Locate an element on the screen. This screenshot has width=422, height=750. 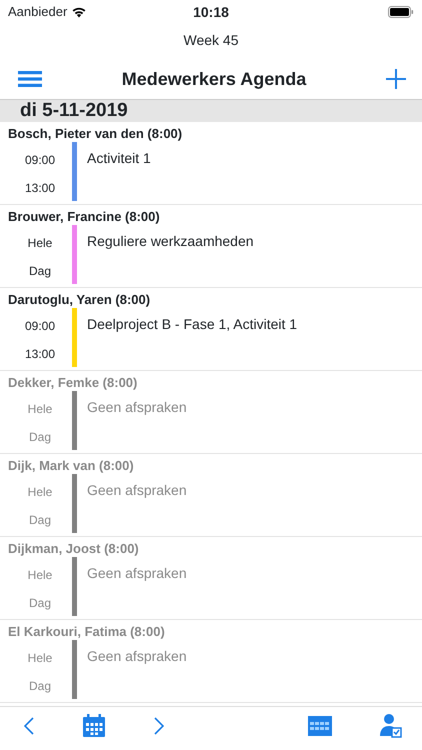
employee-name: Dijk, Mark van (8:00) is located at coordinates (71, 465).